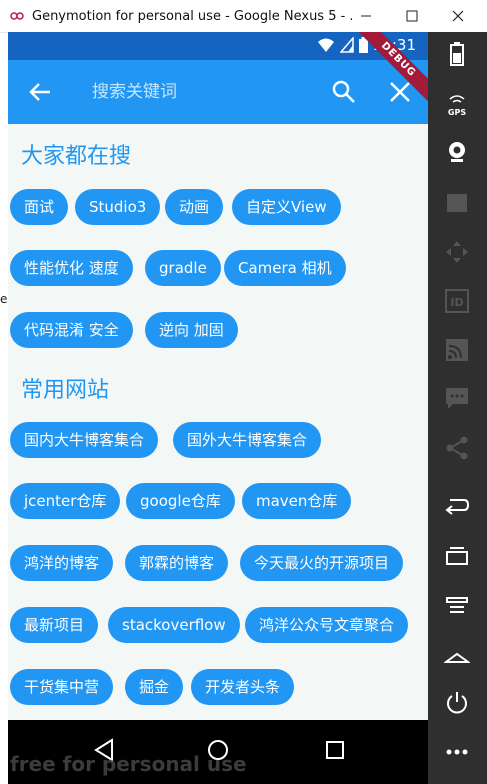 The height and width of the screenshot is (784, 487). I want to click on webcam-icon, so click(457, 152).